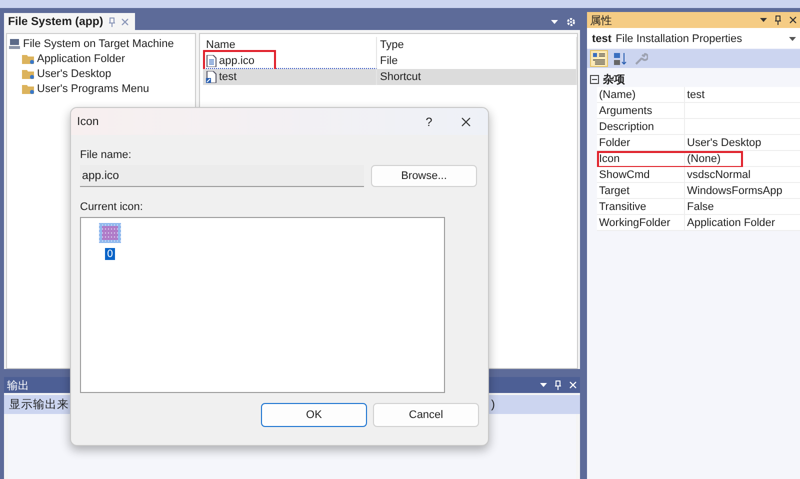 The height and width of the screenshot is (479, 800). What do you see at coordinates (641, 111) in the screenshot?
I see `property-name: Arguments` at bounding box center [641, 111].